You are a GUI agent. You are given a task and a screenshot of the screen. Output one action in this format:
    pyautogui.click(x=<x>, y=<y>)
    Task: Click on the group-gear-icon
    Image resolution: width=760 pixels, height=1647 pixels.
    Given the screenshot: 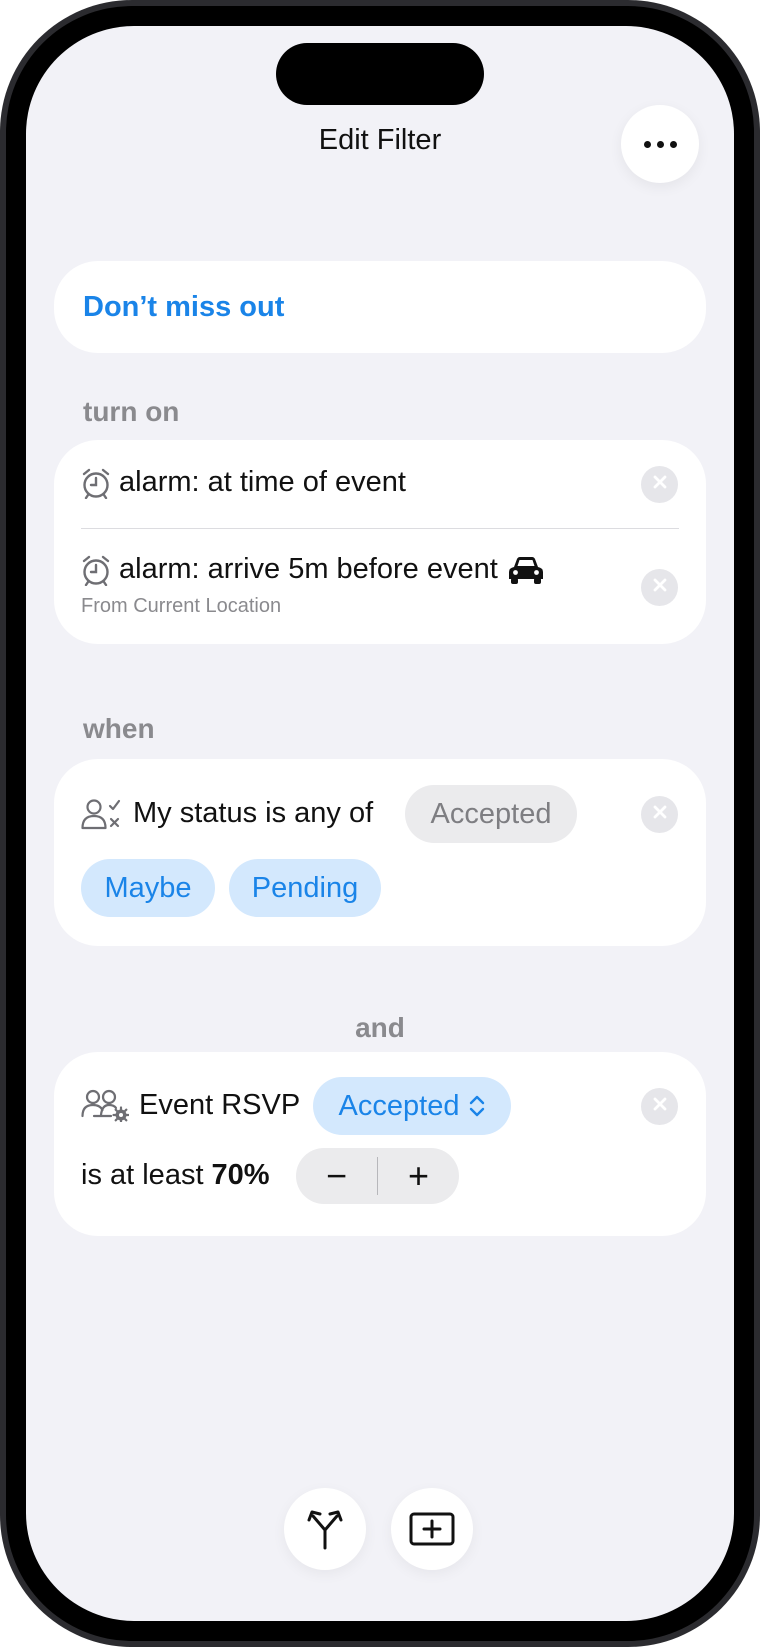 What is the action you would take?
    pyautogui.click(x=105, y=1105)
    